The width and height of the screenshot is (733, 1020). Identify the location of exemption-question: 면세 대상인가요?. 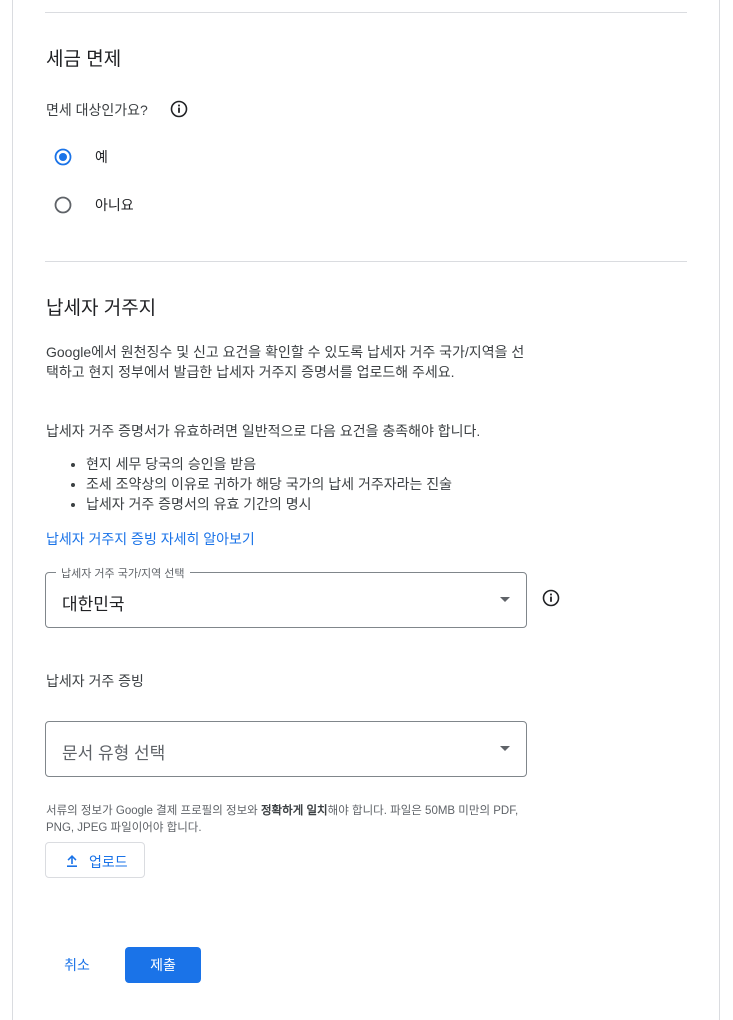
(97, 110).